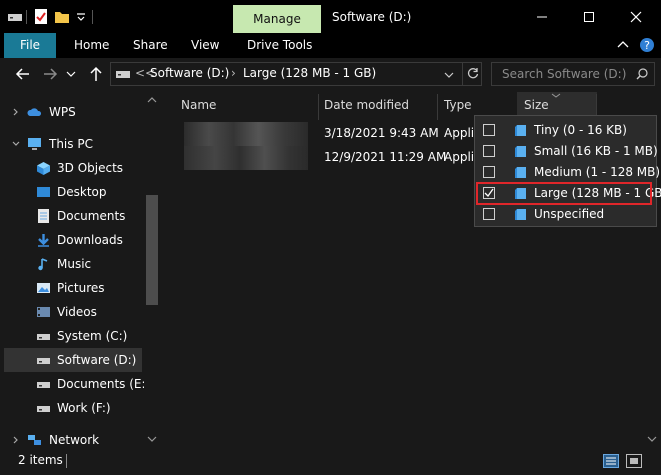 The image size is (661, 475). What do you see at coordinates (43, 168) in the screenshot?
I see `cube-icon` at bounding box center [43, 168].